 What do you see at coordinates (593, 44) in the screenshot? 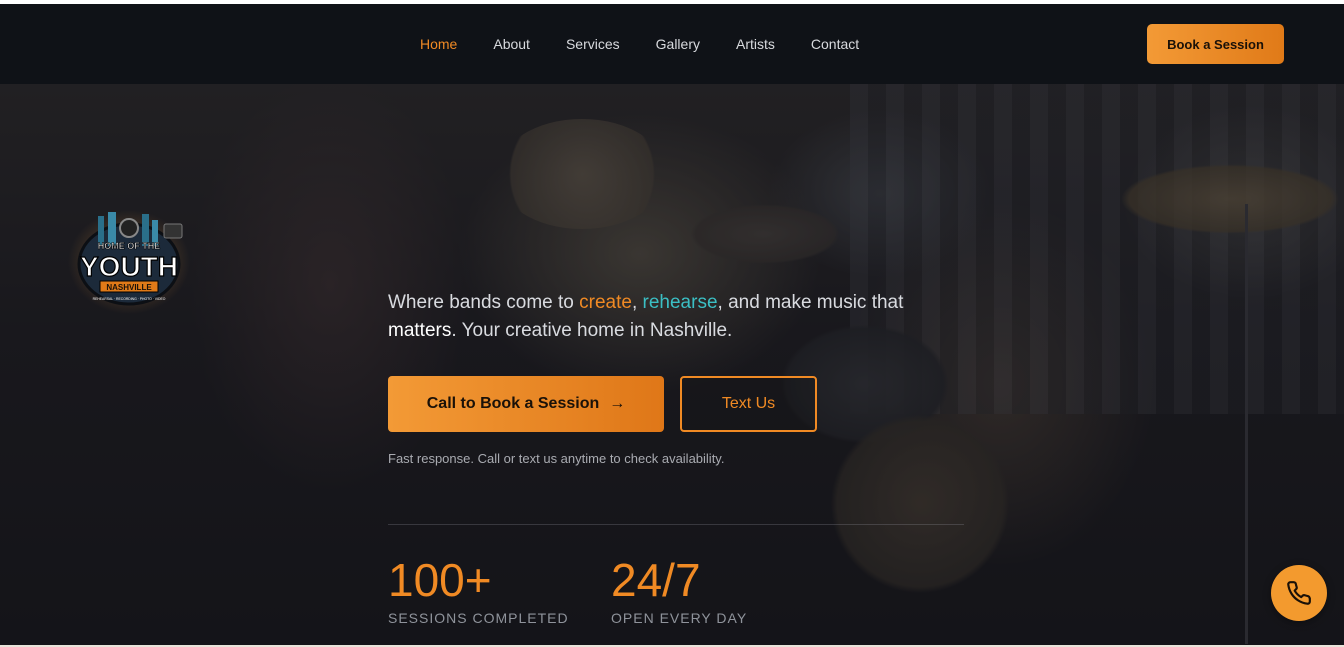
I see `nav-link-services: Services` at bounding box center [593, 44].